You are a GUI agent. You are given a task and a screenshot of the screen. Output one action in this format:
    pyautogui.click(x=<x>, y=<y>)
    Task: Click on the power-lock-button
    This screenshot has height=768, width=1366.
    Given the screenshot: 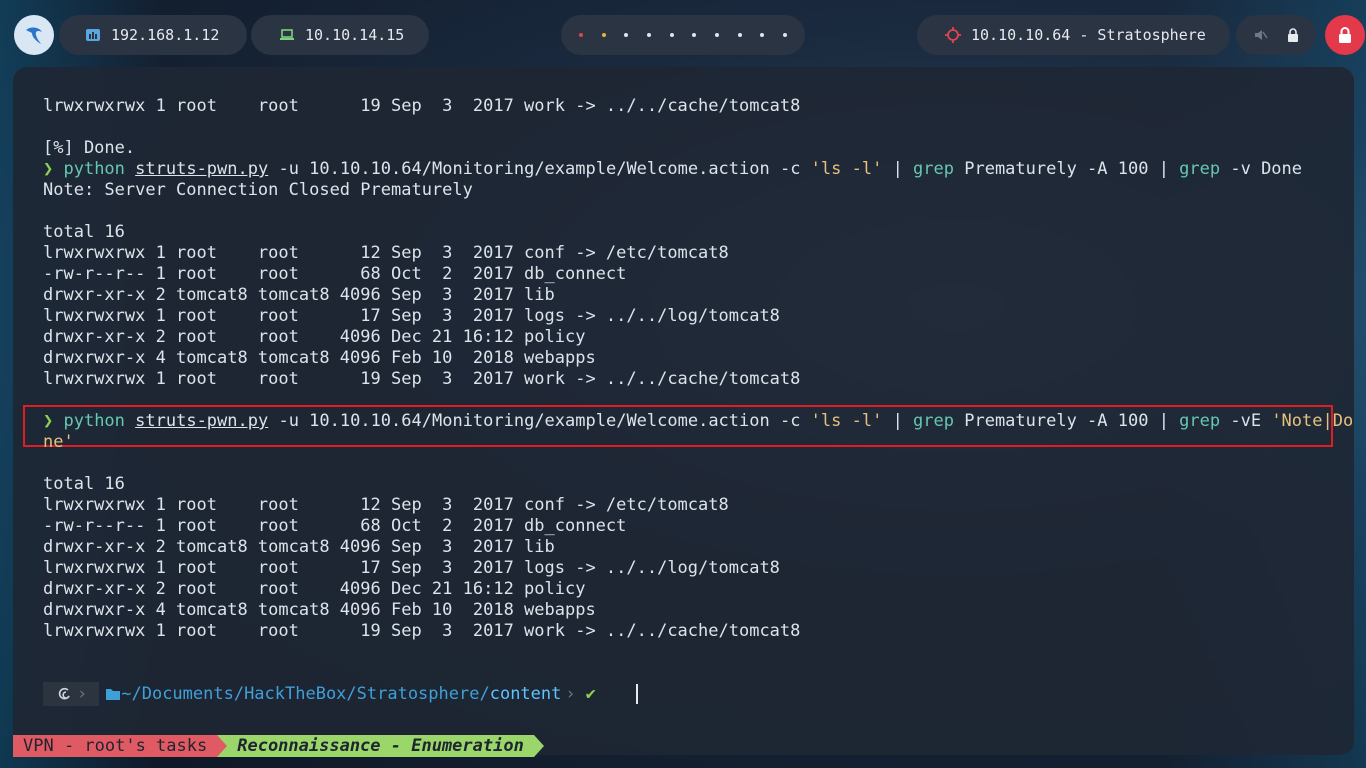 What is the action you would take?
    pyautogui.click(x=1345, y=35)
    